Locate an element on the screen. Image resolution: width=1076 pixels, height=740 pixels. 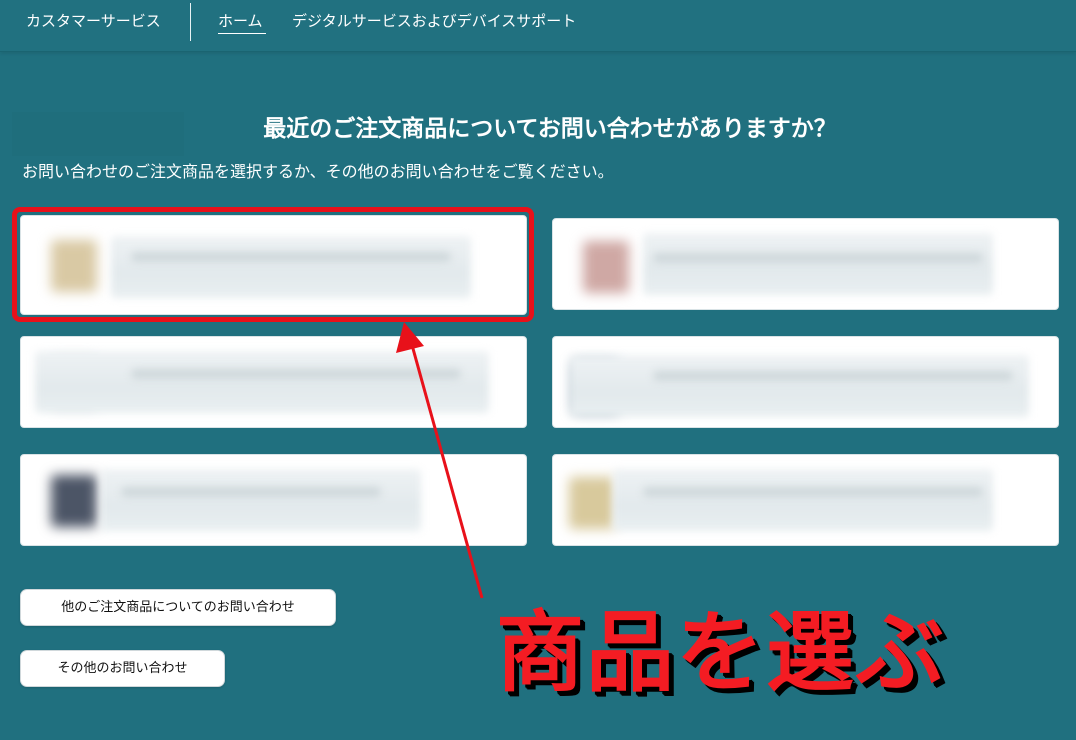
other-orders-inquiry-button: 他のご注文商品についてのお問い合わせ is located at coordinates (178, 607).